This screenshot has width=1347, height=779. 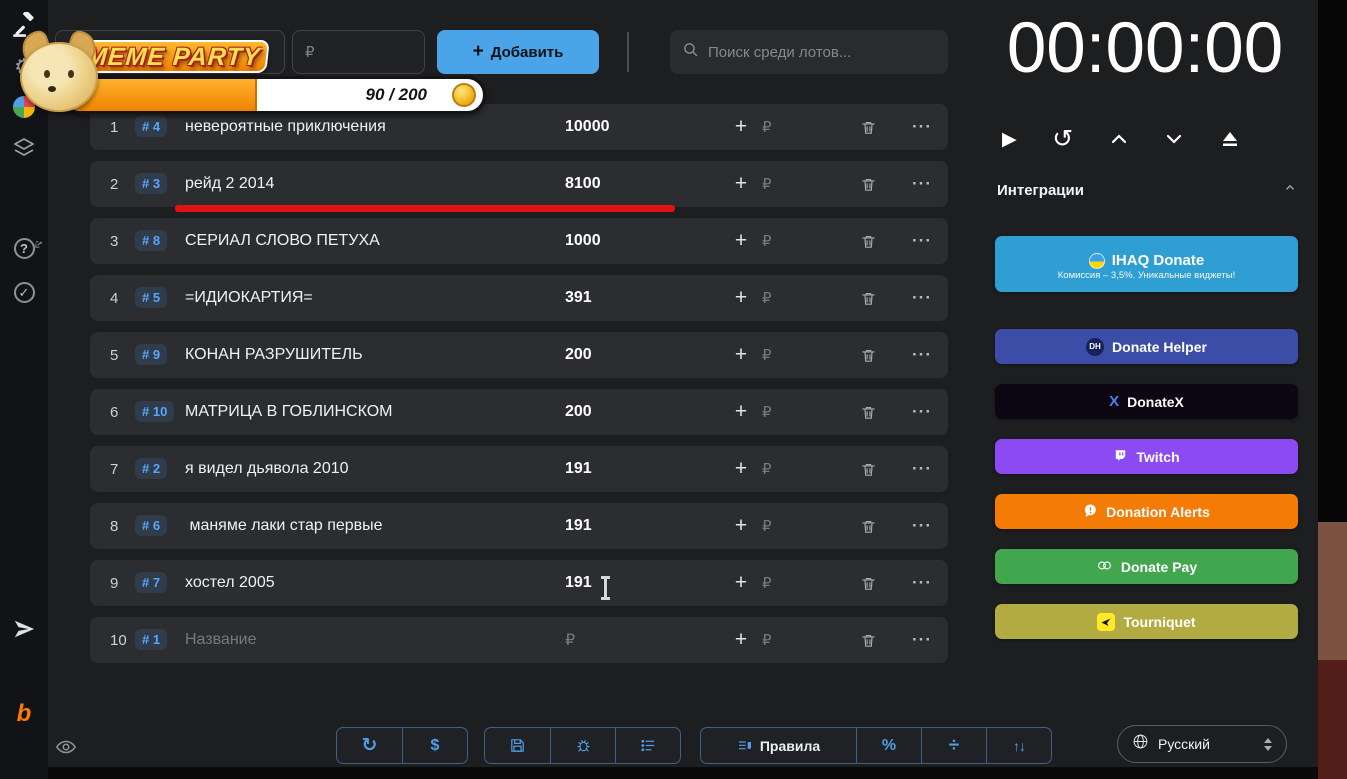 I want to click on integration-tourniquet: Tourniquet, so click(x=1146, y=621).